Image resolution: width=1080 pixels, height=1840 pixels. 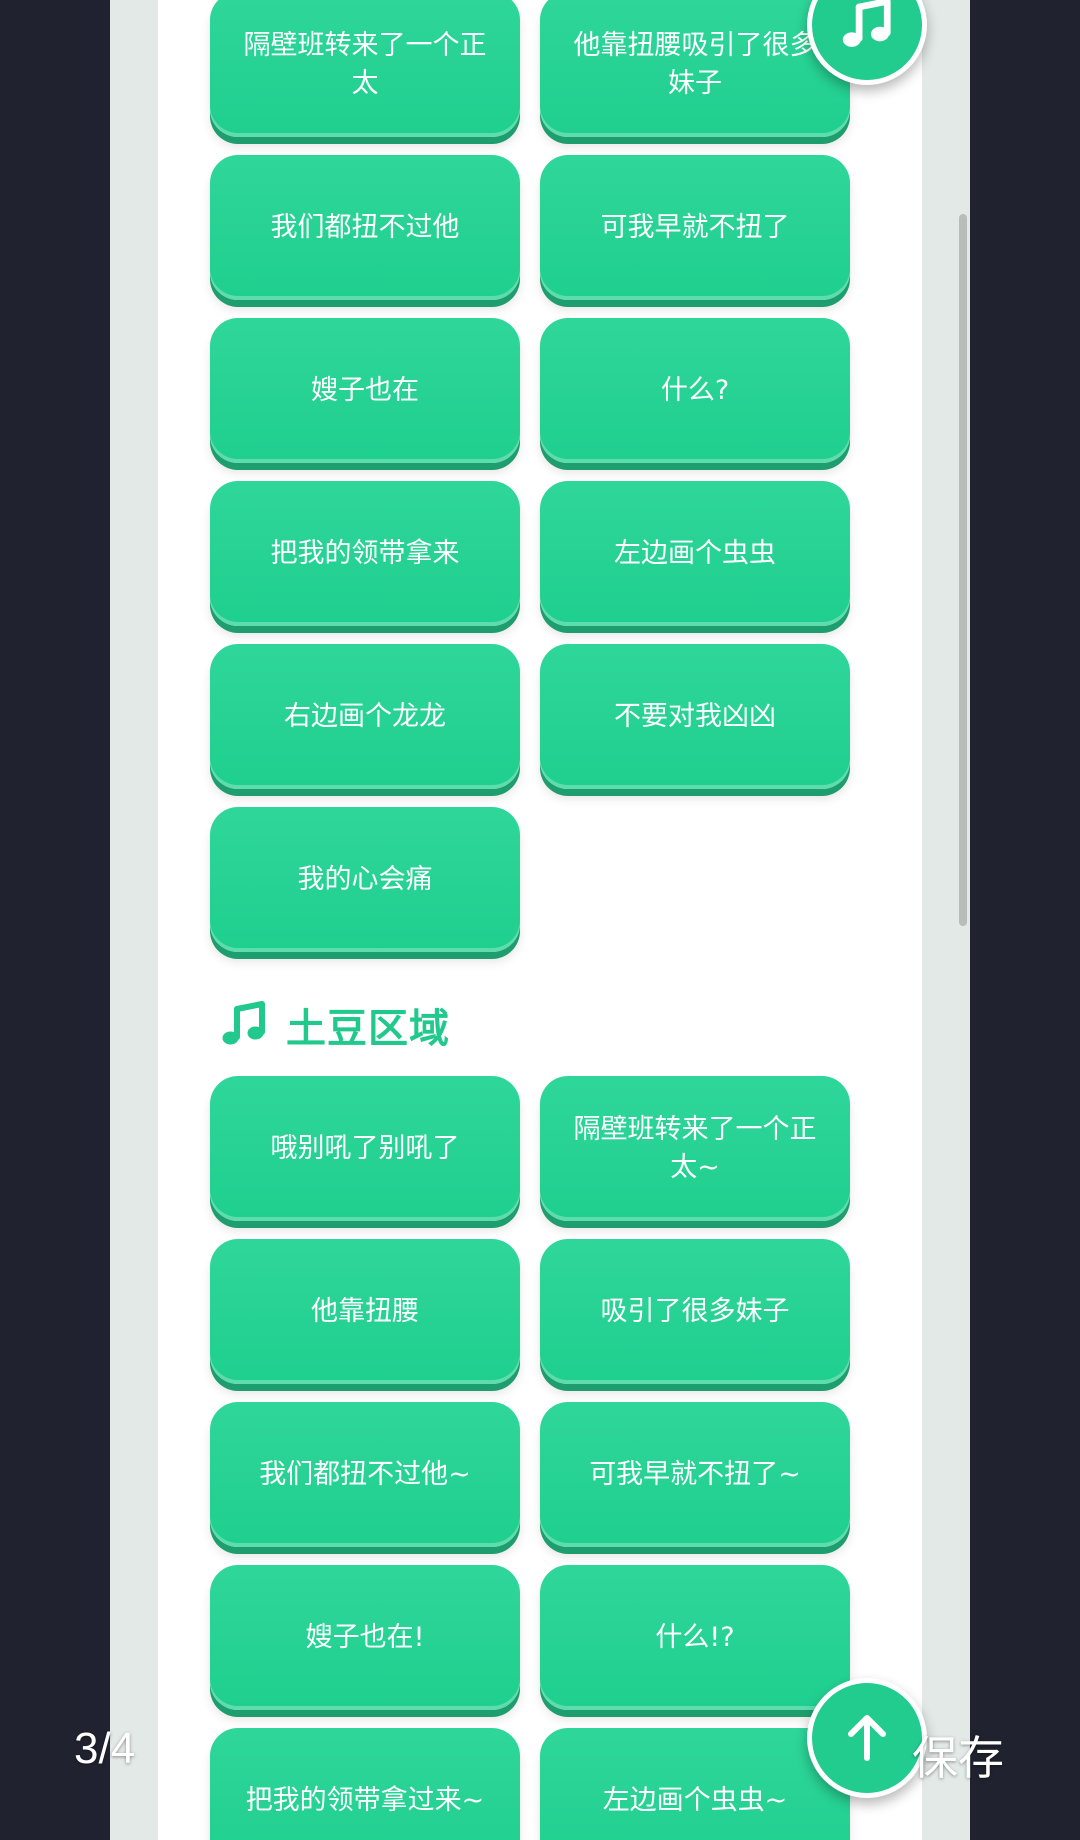 I want to click on sound-button: 把我的领带拿过来~, so click(x=365, y=1784).